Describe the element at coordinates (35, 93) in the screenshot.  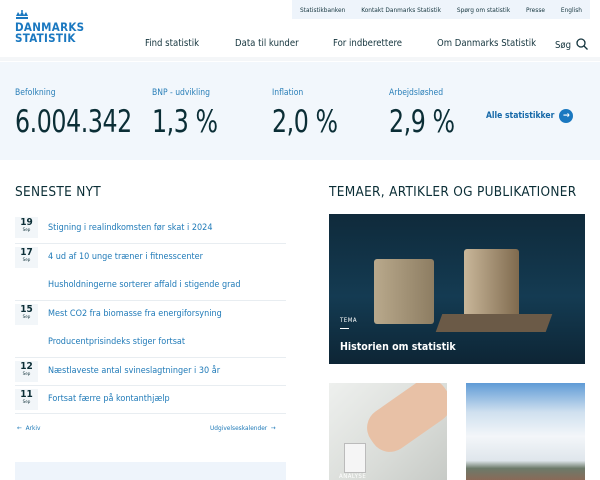
I see `stat-label: Befolkning` at that location.